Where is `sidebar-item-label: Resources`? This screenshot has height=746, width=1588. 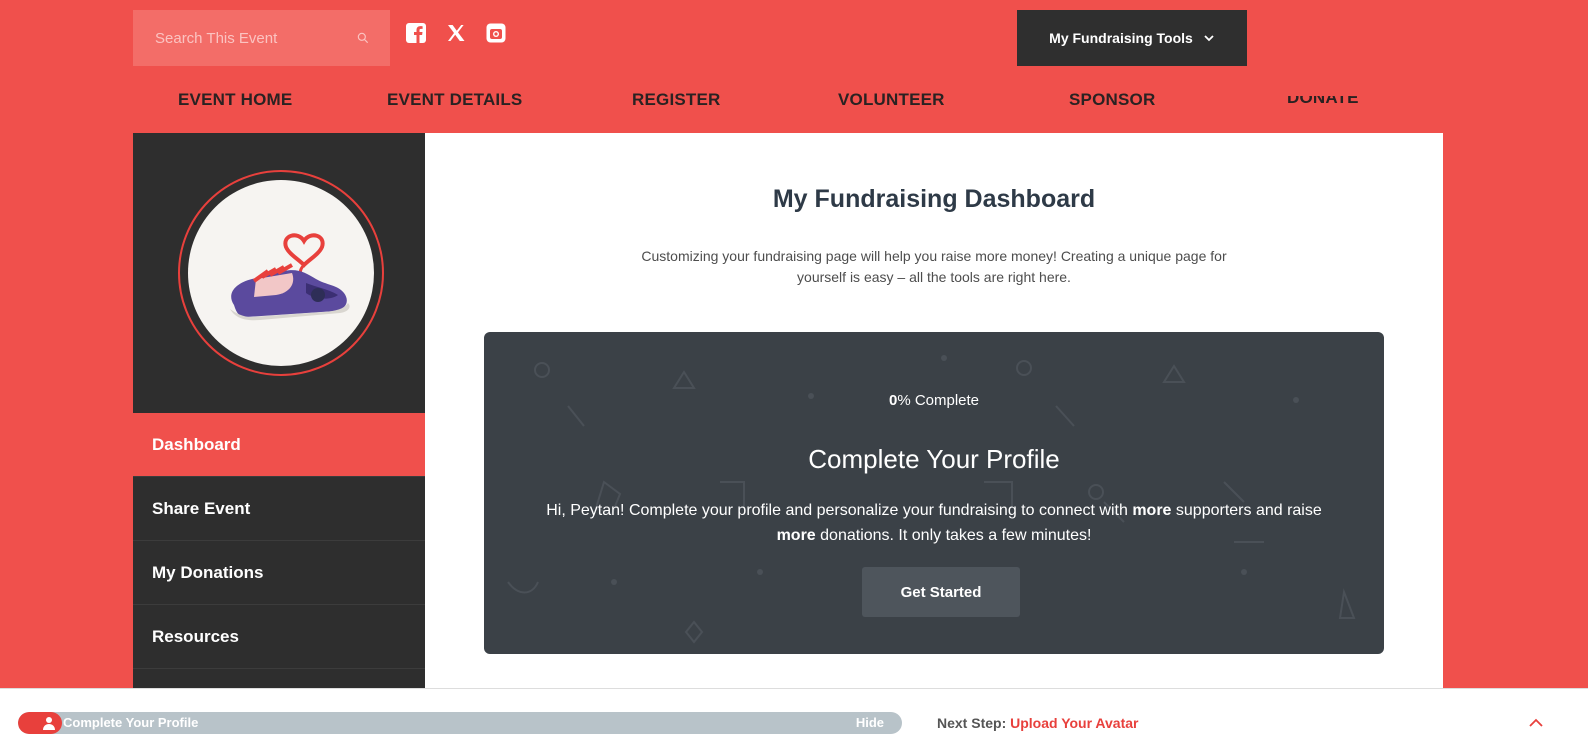
sidebar-item-label: Resources is located at coordinates (195, 636).